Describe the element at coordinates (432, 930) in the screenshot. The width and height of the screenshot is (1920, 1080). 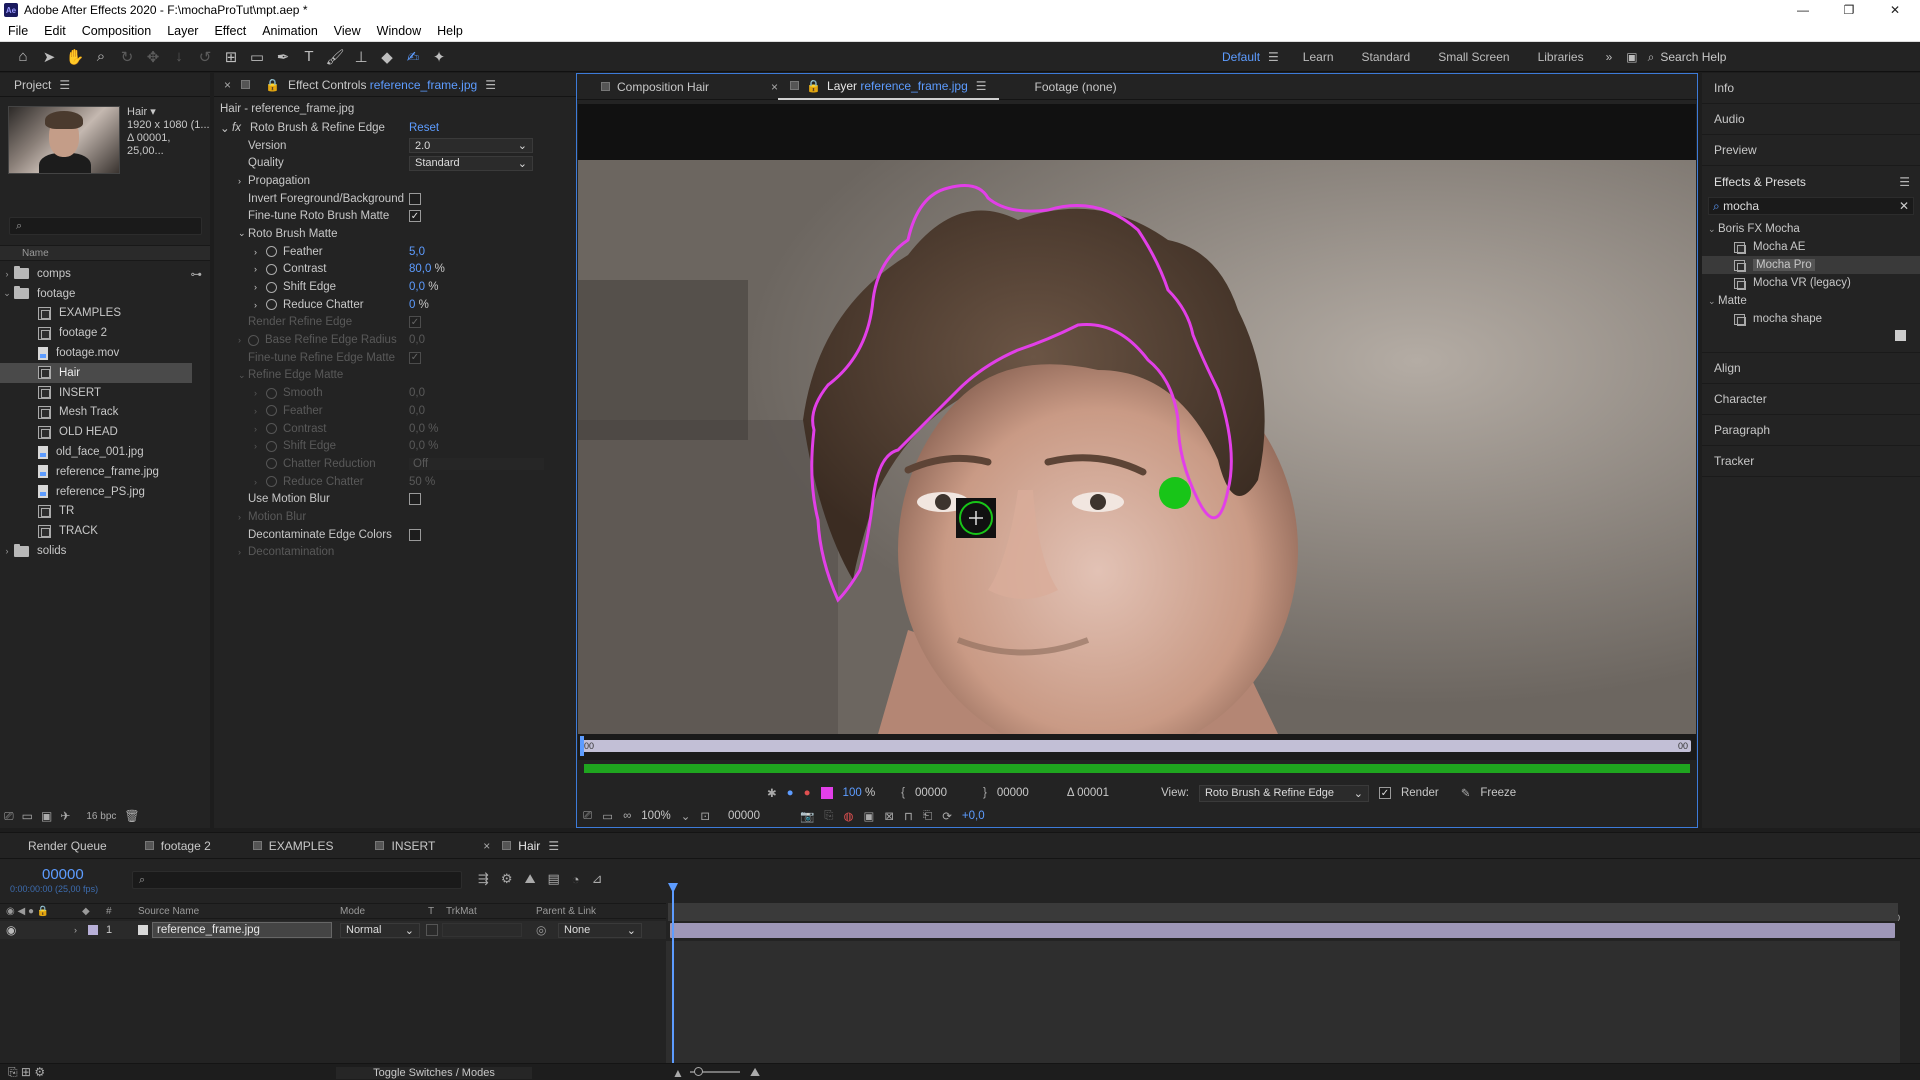
I see `preserve-transparency-toggle` at that location.